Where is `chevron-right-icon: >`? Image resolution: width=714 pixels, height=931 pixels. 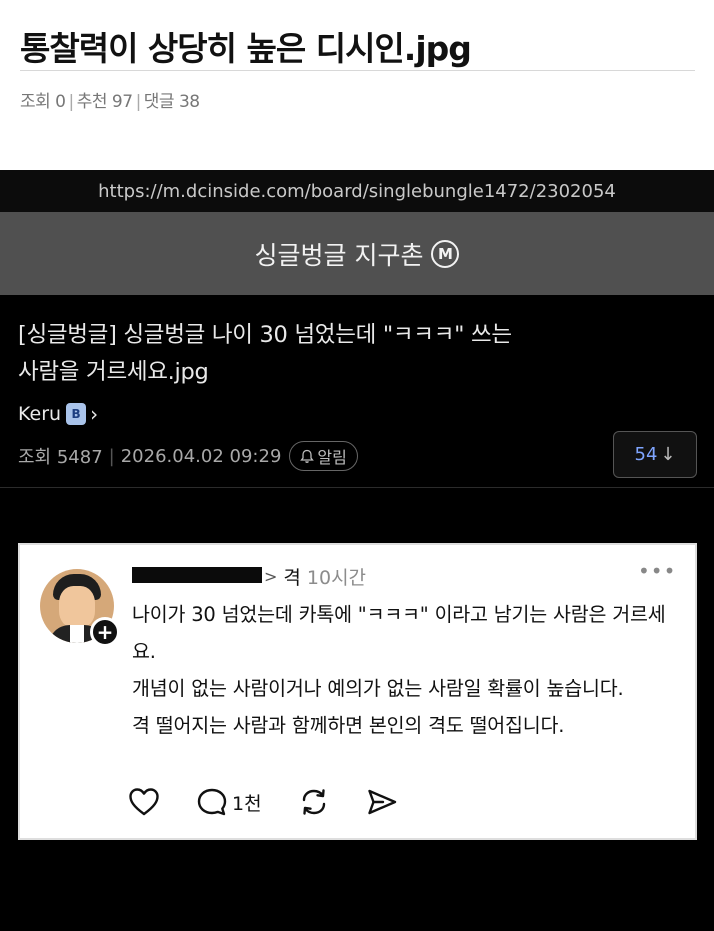 chevron-right-icon: > is located at coordinates (271, 576).